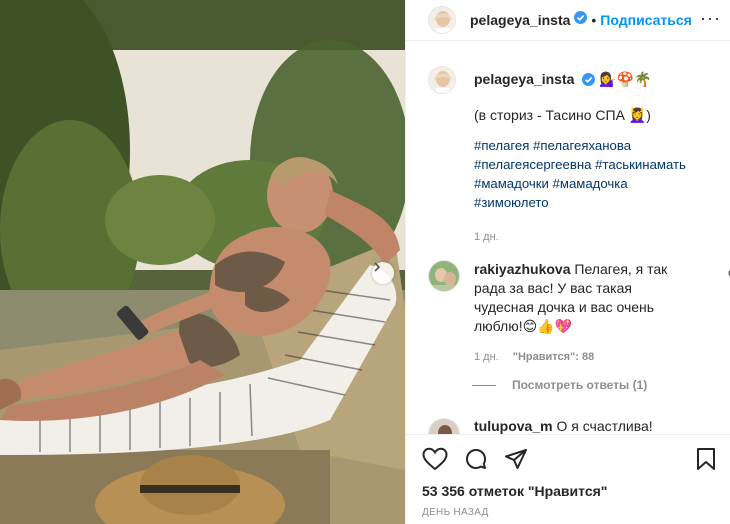 The image size is (730, 524). I want to click on like-heart-icon, so click(435, 461).